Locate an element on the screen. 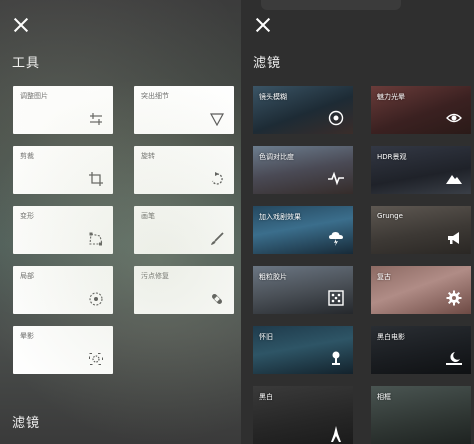 The height and width of the screenshot is (444, 474). filter-label: 魅力光晕 is located at coordinates (391, 97).